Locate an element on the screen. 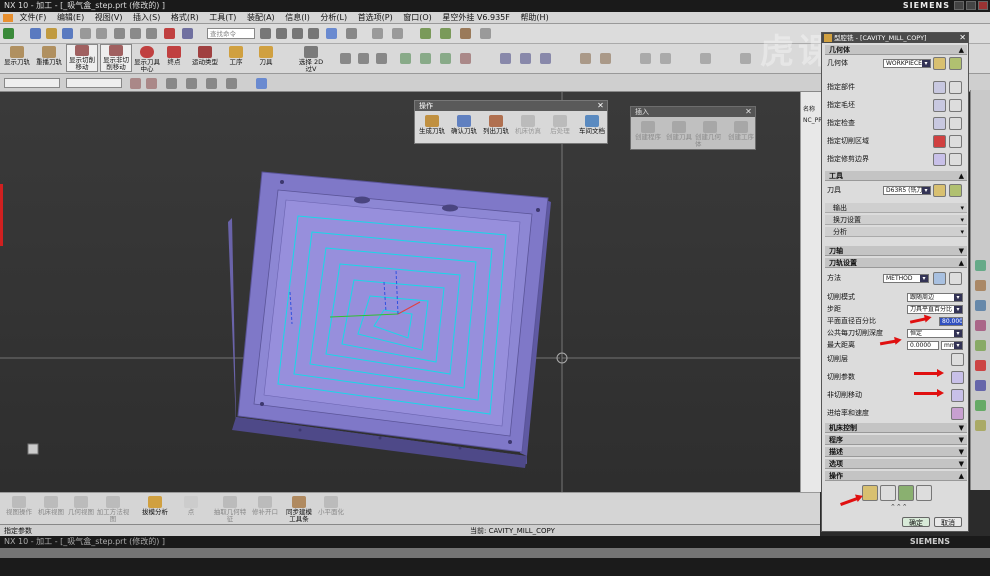 The height and width of the screenshot is (576, 990). command-finder-icon is located at coordinates (187, 33).